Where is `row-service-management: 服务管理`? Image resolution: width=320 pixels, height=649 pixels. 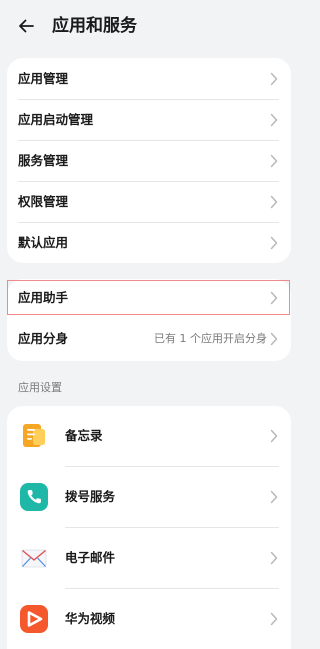 row-service-management: 服务管理 is located at coordinates (149, 161).